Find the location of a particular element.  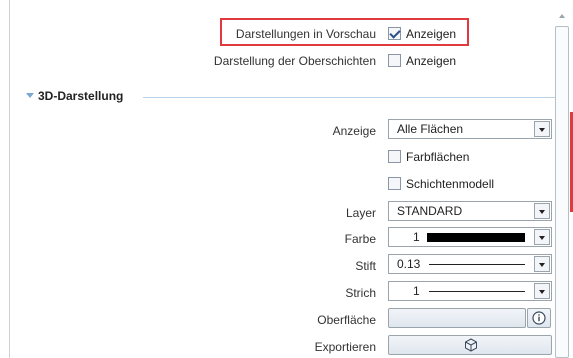

strich-select: 1 is located at coordinates (470, 291).